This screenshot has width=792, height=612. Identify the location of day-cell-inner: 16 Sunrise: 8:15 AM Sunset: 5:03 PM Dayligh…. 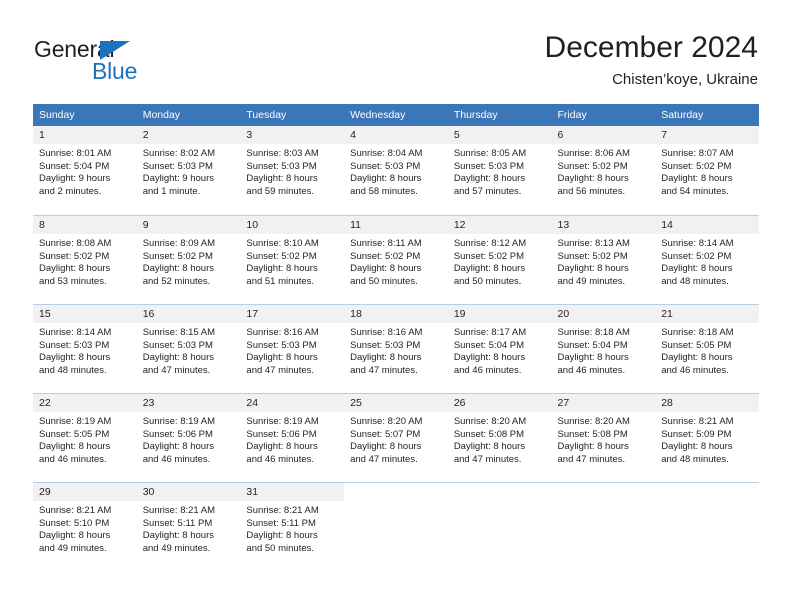
(188, 348).